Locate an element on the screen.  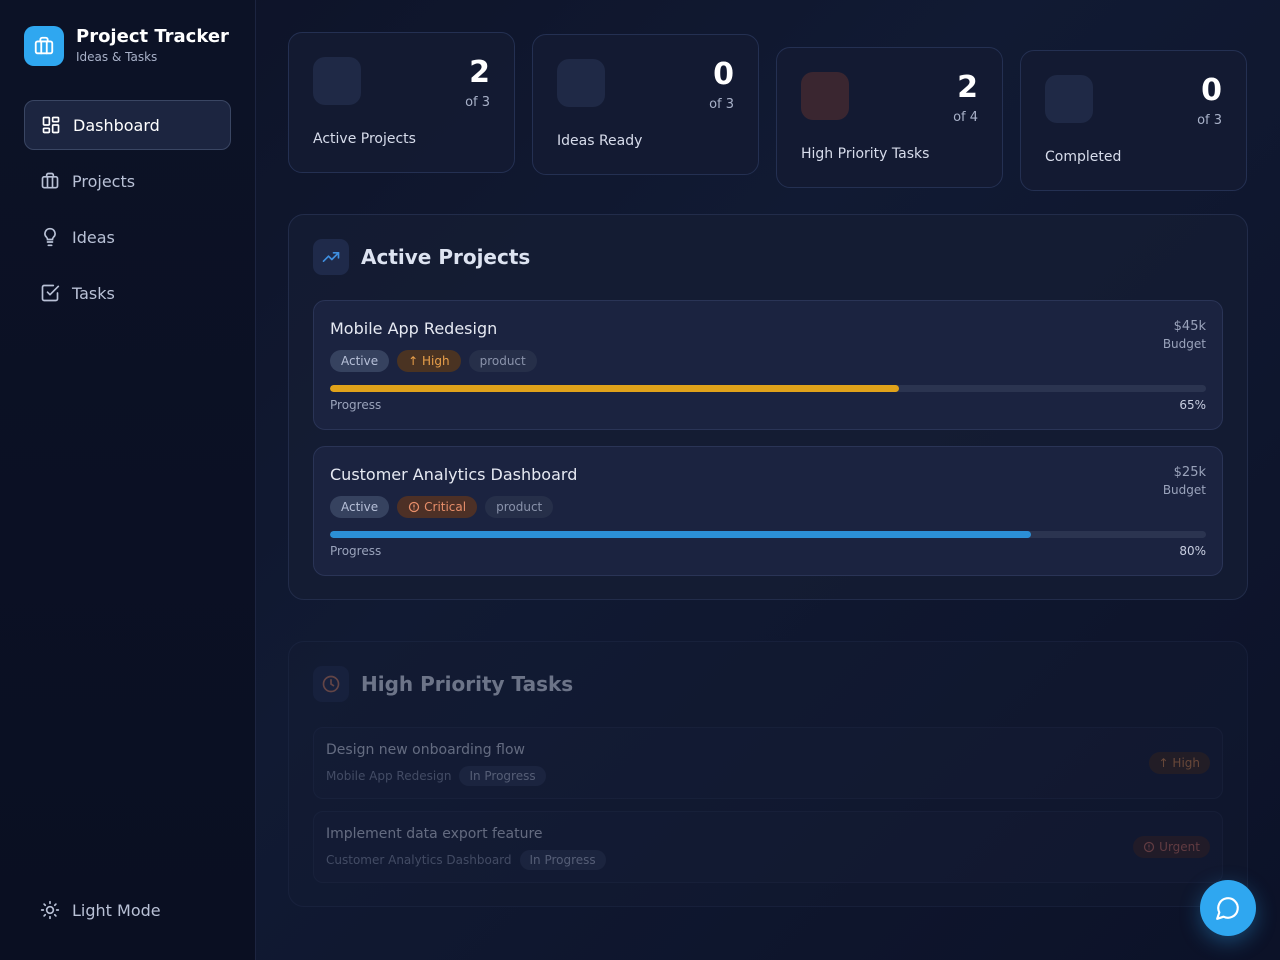
project-budget: $25k is located at coordinates (1189, 472).